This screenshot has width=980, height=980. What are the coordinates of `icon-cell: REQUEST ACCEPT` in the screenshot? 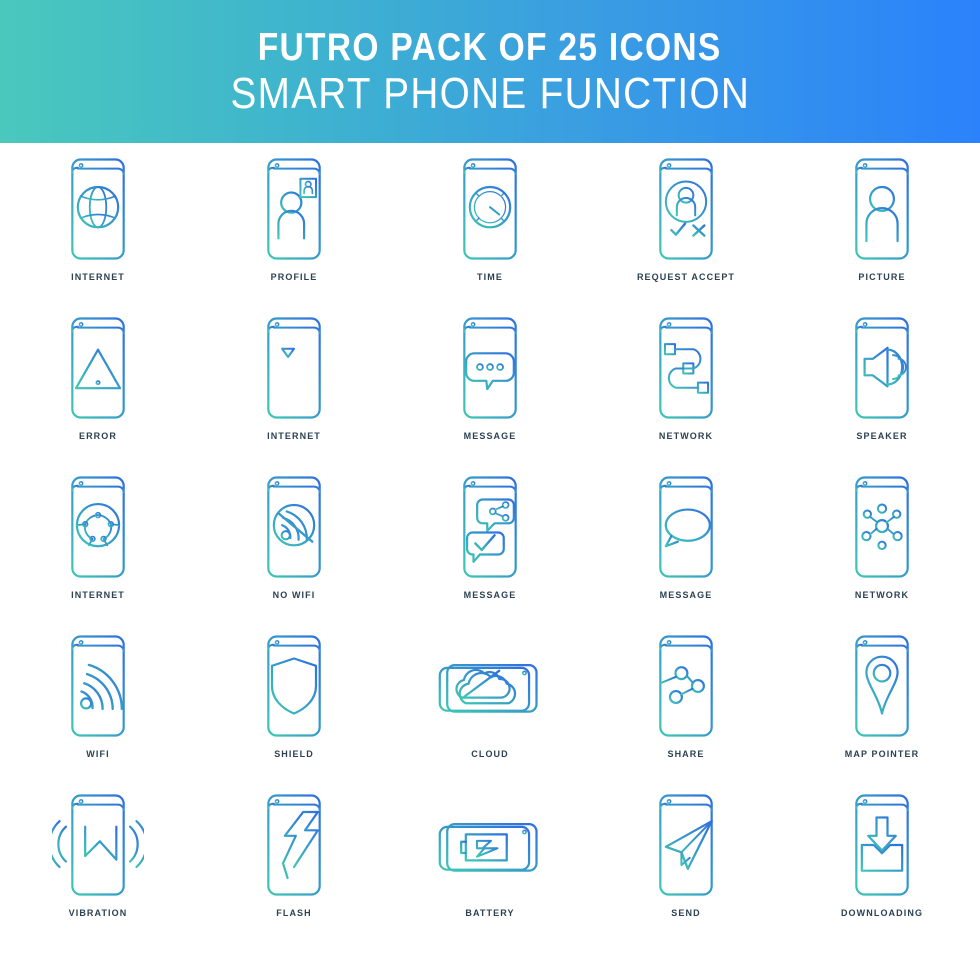 It's located at (686, 232).